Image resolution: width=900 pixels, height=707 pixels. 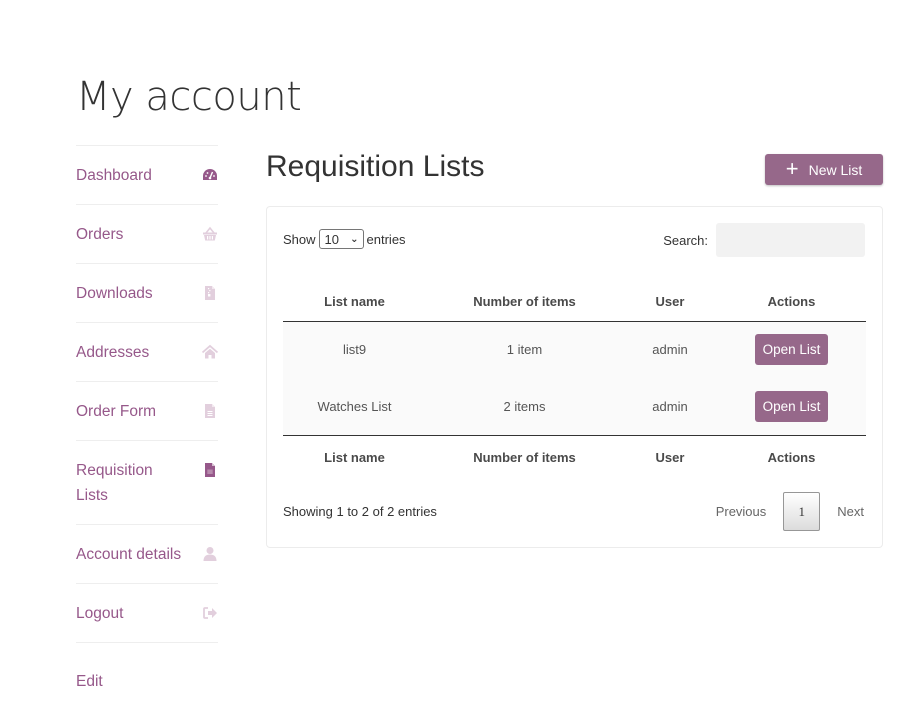 What do you see at coordinates (210, 175) in the screenshot?
I see `dashboard-gauge-icon` at bounding box center [210, 175].